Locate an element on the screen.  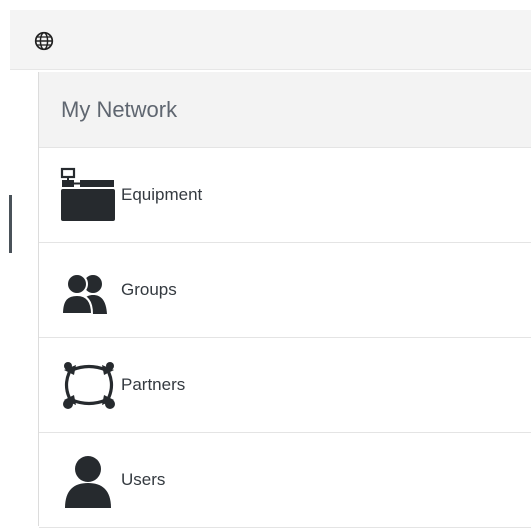
menu-item-label: Users is located at coordinates (143, 479).